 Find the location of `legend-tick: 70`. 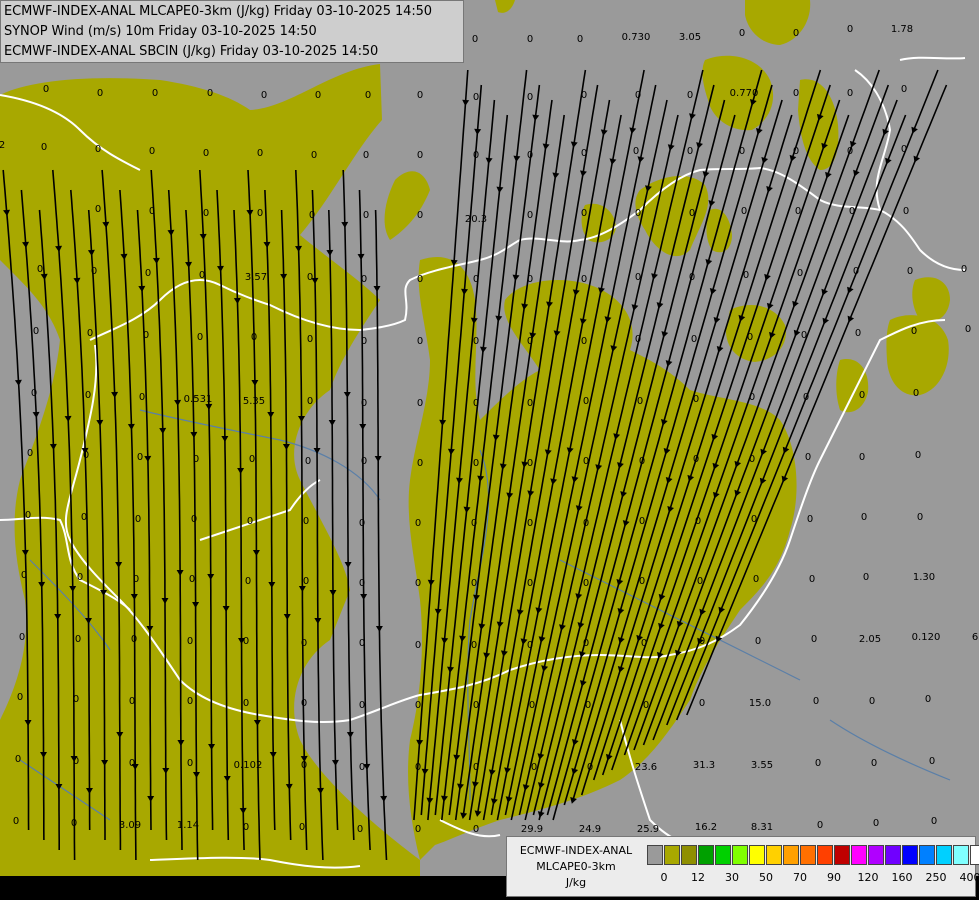

legend-tick: 70 is located at coordinates (800, 877).